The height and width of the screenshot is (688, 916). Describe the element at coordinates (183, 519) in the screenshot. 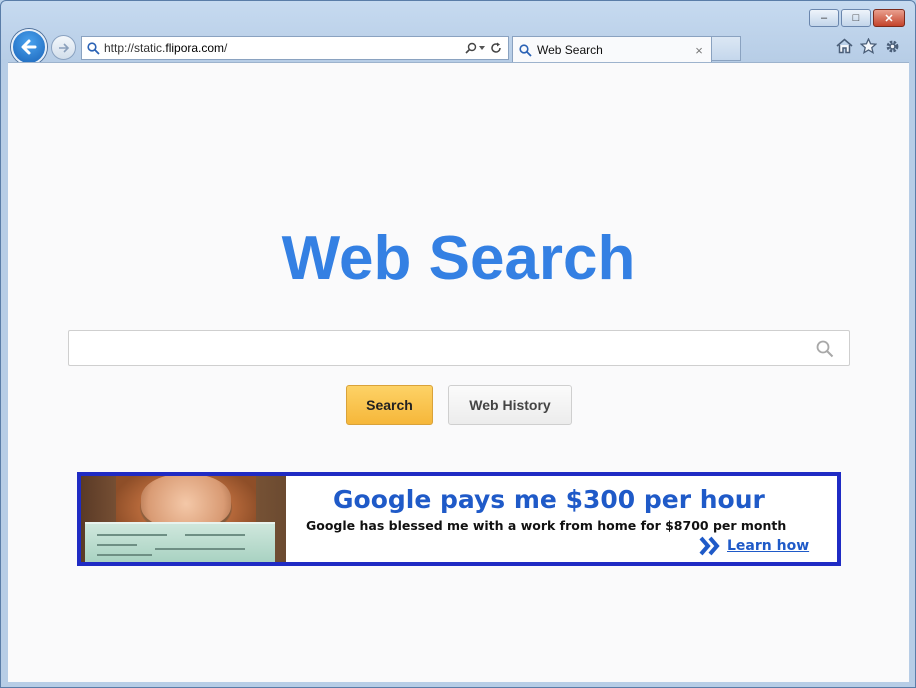

I see `ad-photo` at that location.